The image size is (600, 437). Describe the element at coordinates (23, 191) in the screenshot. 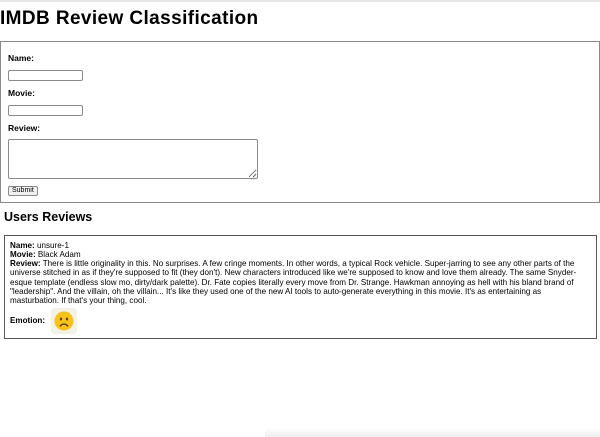

I see `submit-button: Submit` at that location.